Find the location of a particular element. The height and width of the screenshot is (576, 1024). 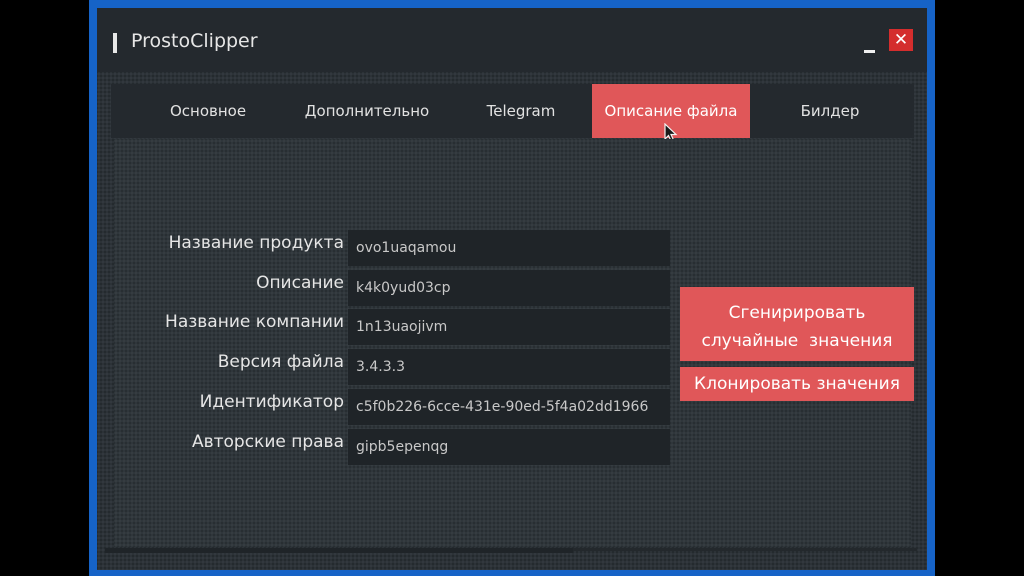

description-input: k4k0yud03cp is located at coordinates (509, 288).